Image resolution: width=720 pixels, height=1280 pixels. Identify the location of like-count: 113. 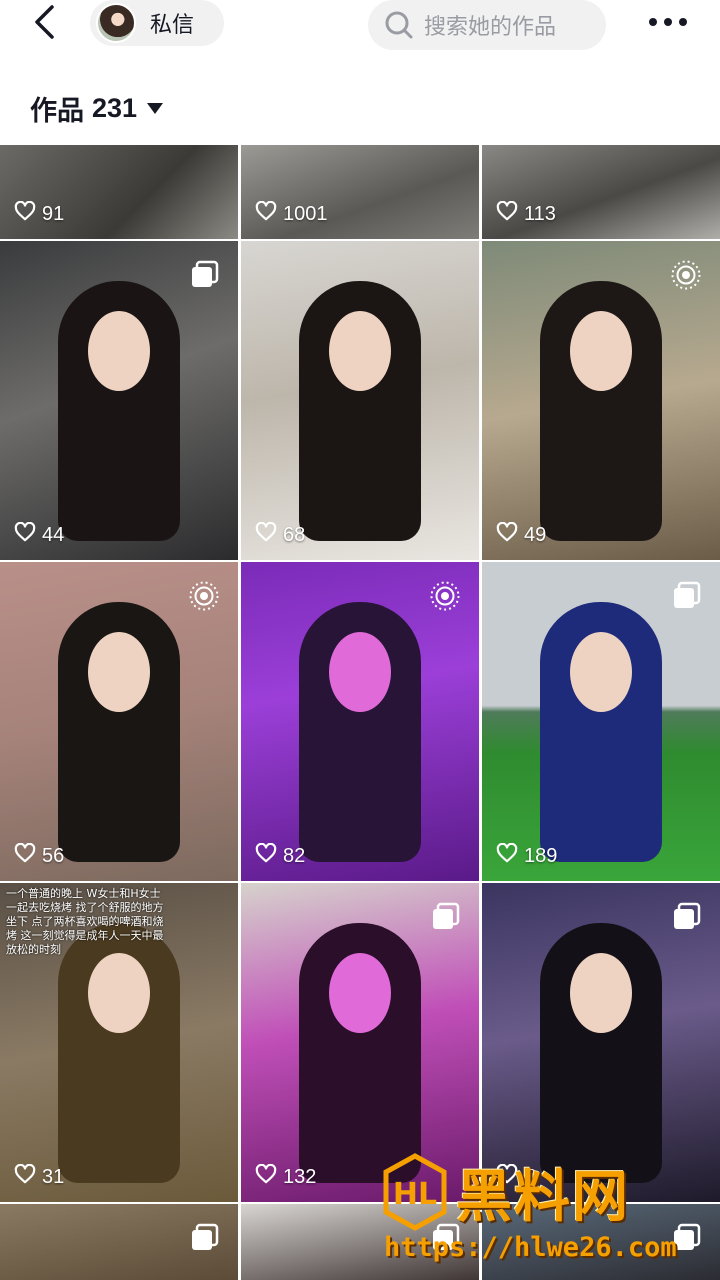
(526, 213).